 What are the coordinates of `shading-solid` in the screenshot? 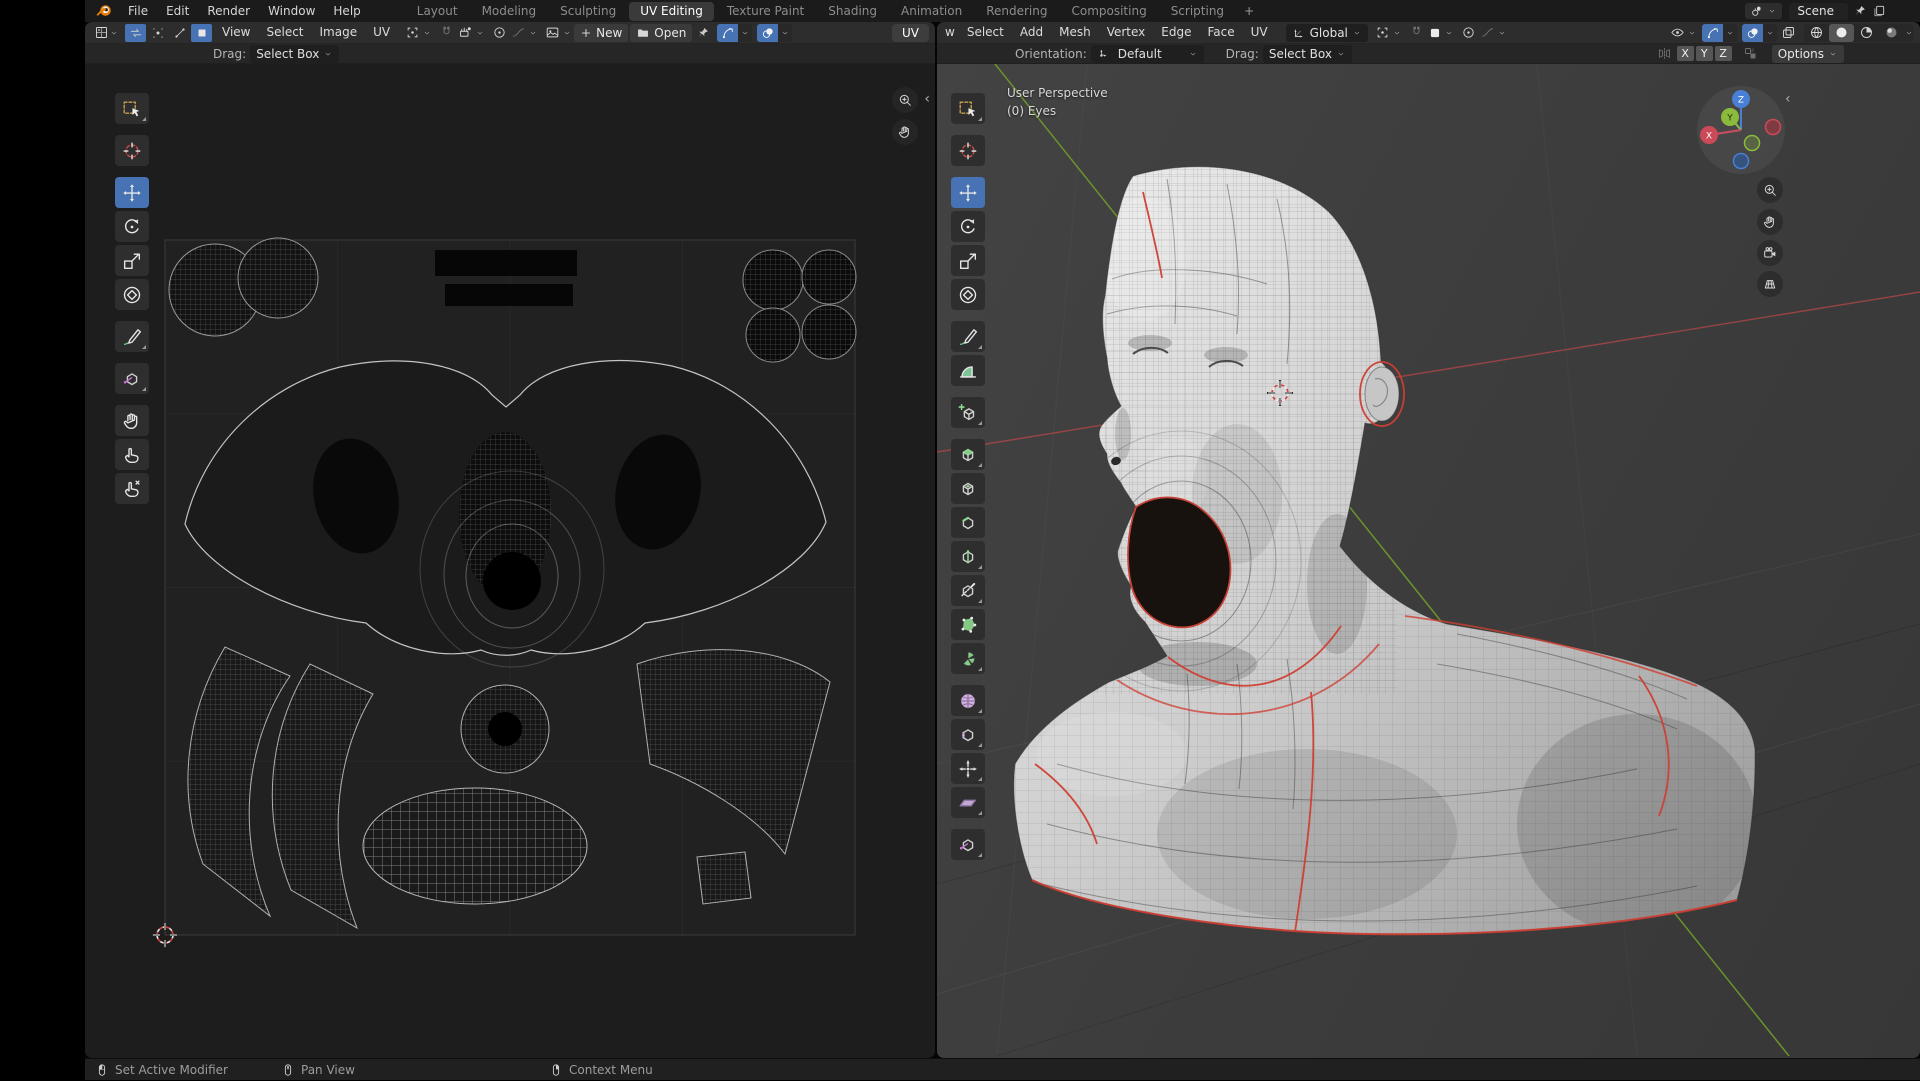 It's located at (1841, 32).